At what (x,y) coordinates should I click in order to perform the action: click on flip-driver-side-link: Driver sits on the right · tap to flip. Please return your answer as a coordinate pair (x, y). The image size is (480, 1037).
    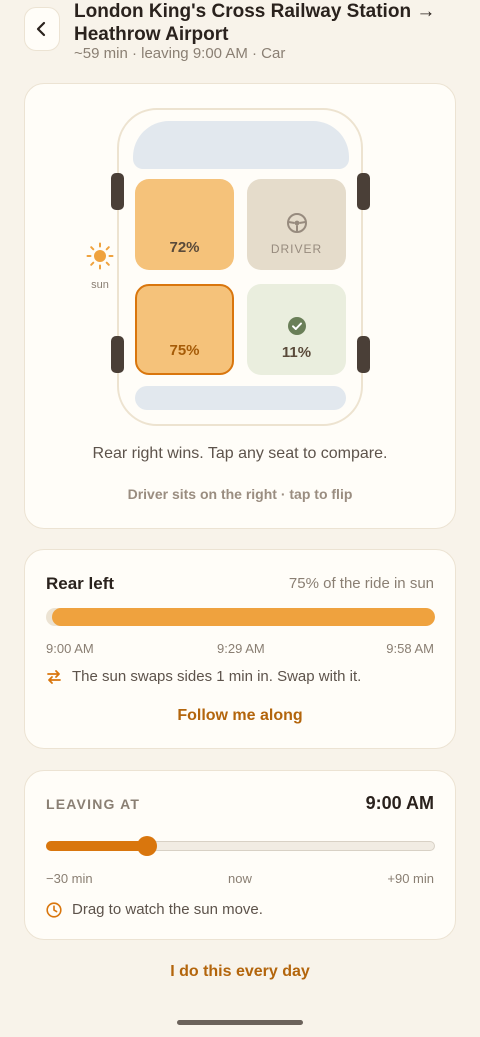
    Looking at the image, I should click on (240, 494).